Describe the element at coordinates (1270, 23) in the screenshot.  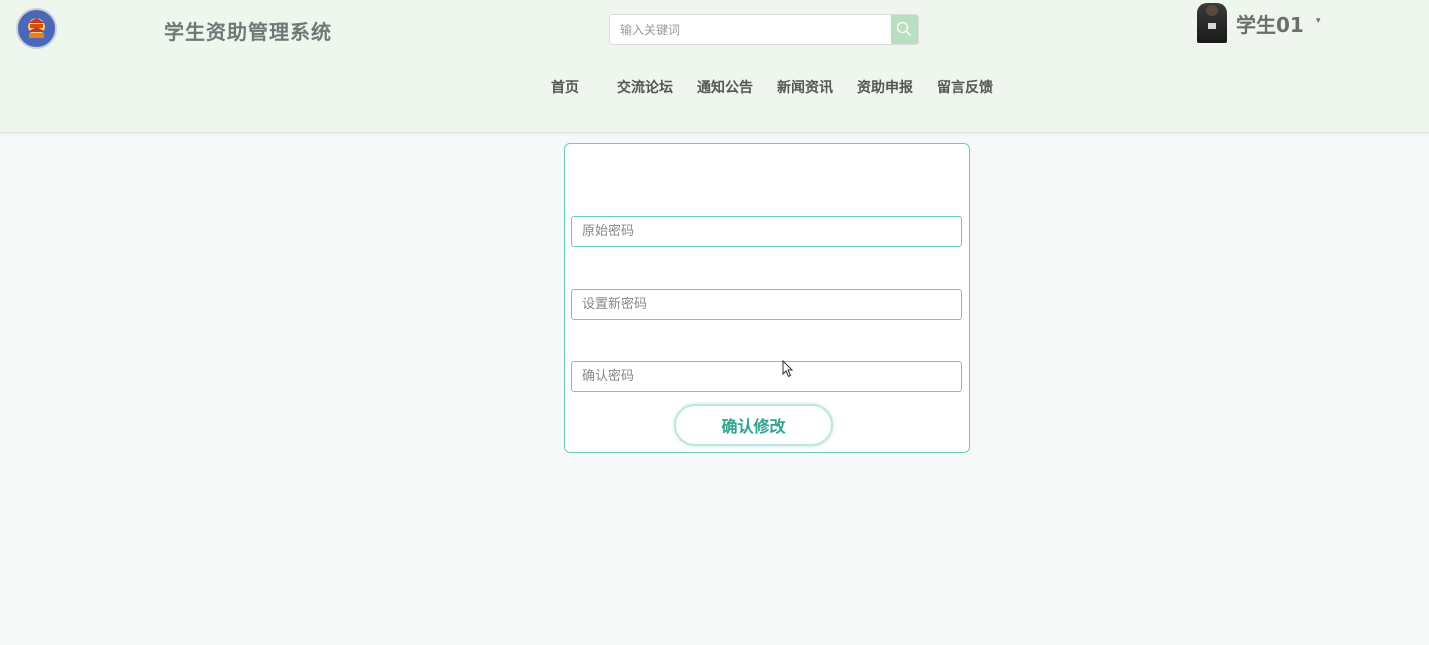
I see `user-name: 学生01` at that location.